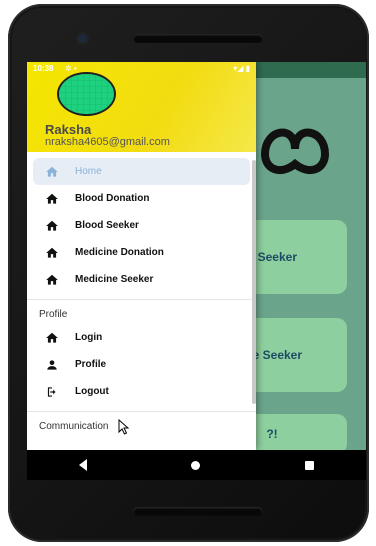 This screenshot has width=376, height=546. I want to click on signal-battery-icons: ▾◢ ▮, so click(241, 68).